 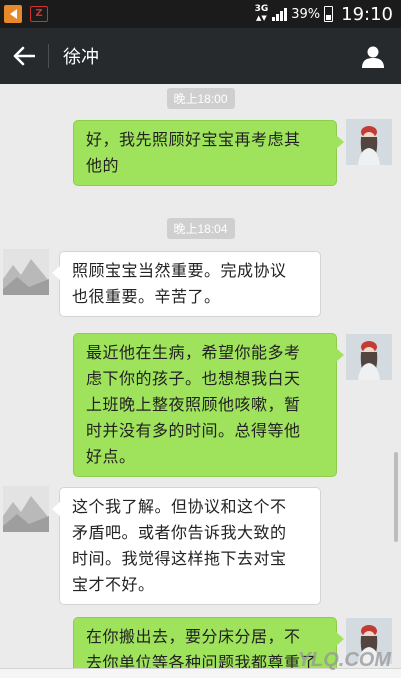 I want to click on scrollbar, so click(x=396, y=497).